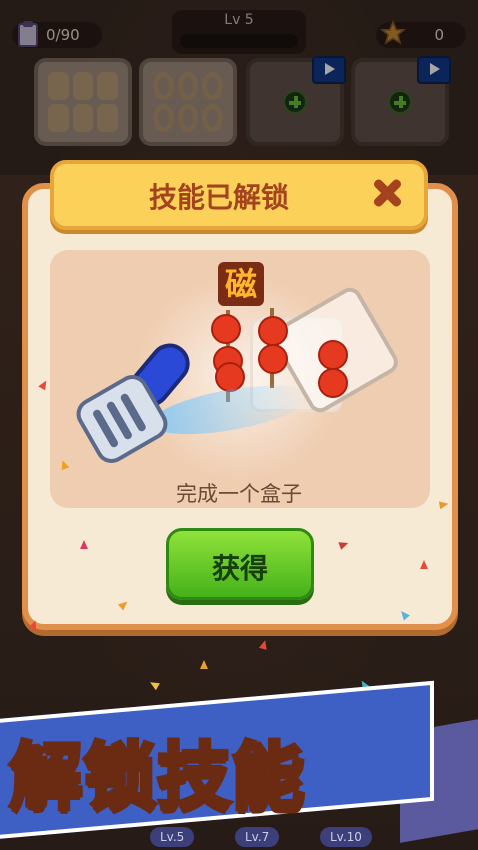 This screenshot has width=478, height=850. What do you see at coordinates (218, 197) in the screenshot?
I see `dialog-title: 技能已解锁` at bounding box center [218, 197].